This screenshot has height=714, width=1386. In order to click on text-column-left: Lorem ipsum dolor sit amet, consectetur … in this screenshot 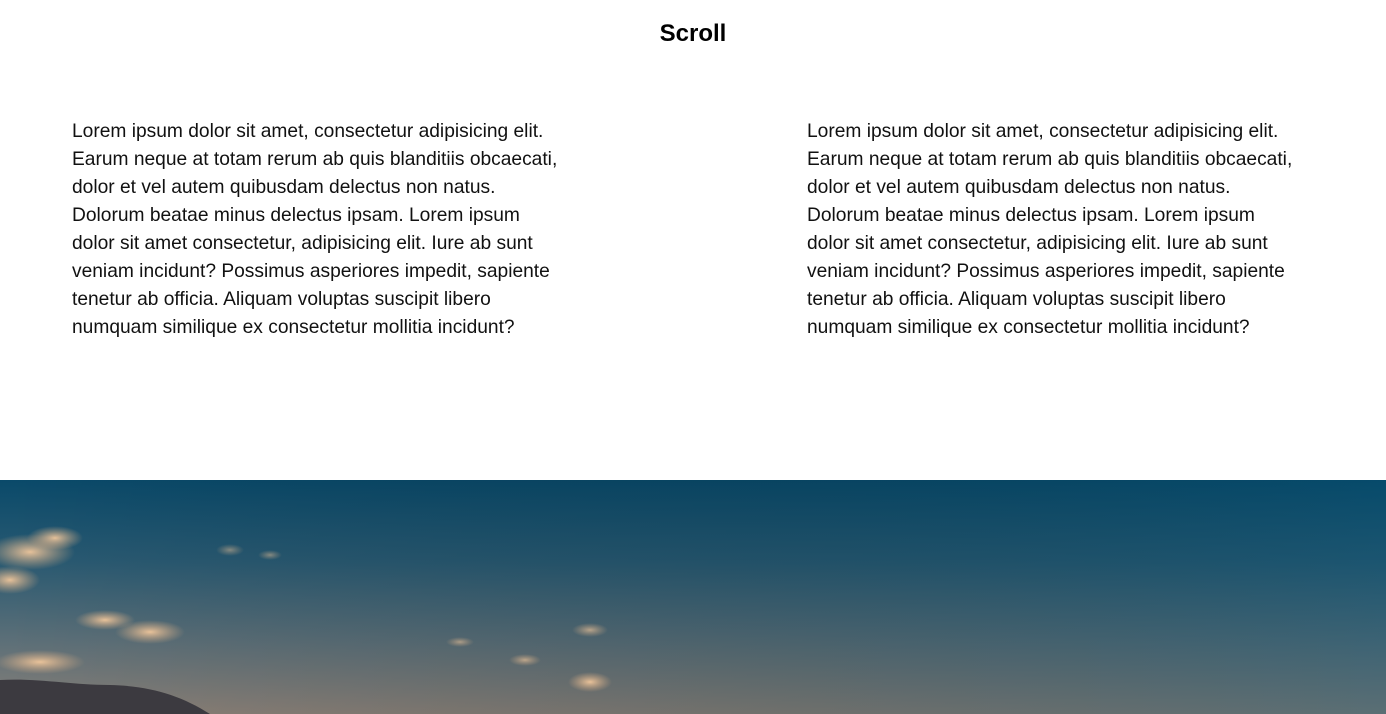, I will do `click(315, 229)`.